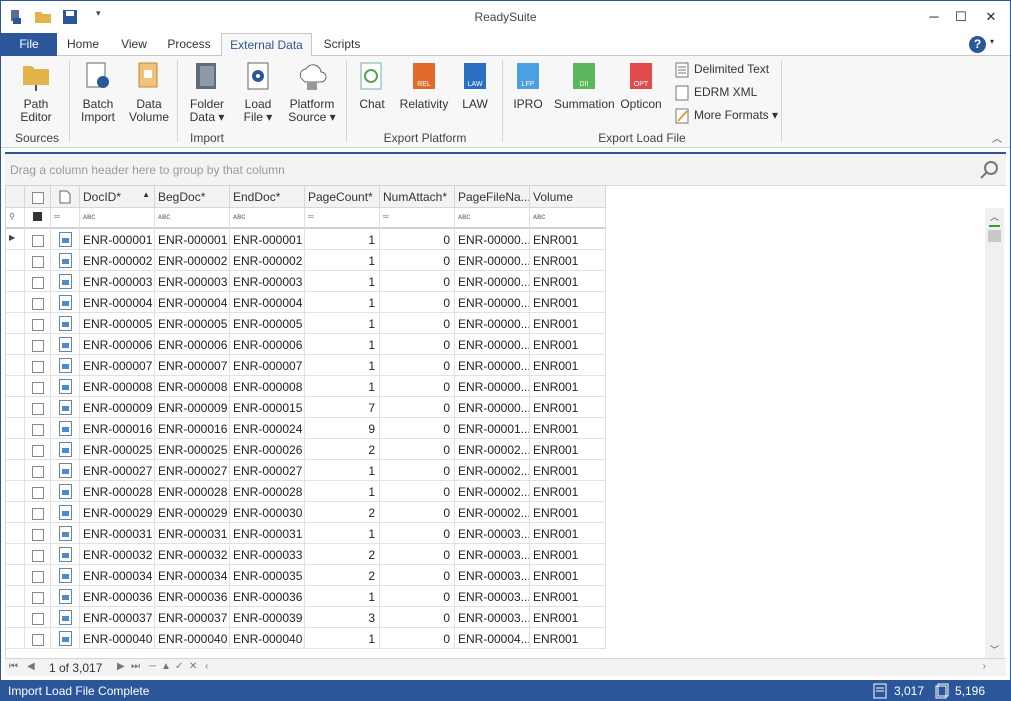 Image resolution: width=1011 pixels, height=701 pixels. What do you see at coordinates (149, 94) in the screenshot?
I see `data-volume-button: Data Volume` at bounding box center [149, 94].